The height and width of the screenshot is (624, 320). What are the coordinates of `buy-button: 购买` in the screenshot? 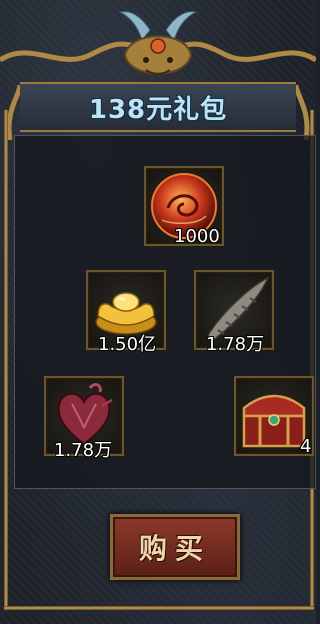 It's located at (175, 547).